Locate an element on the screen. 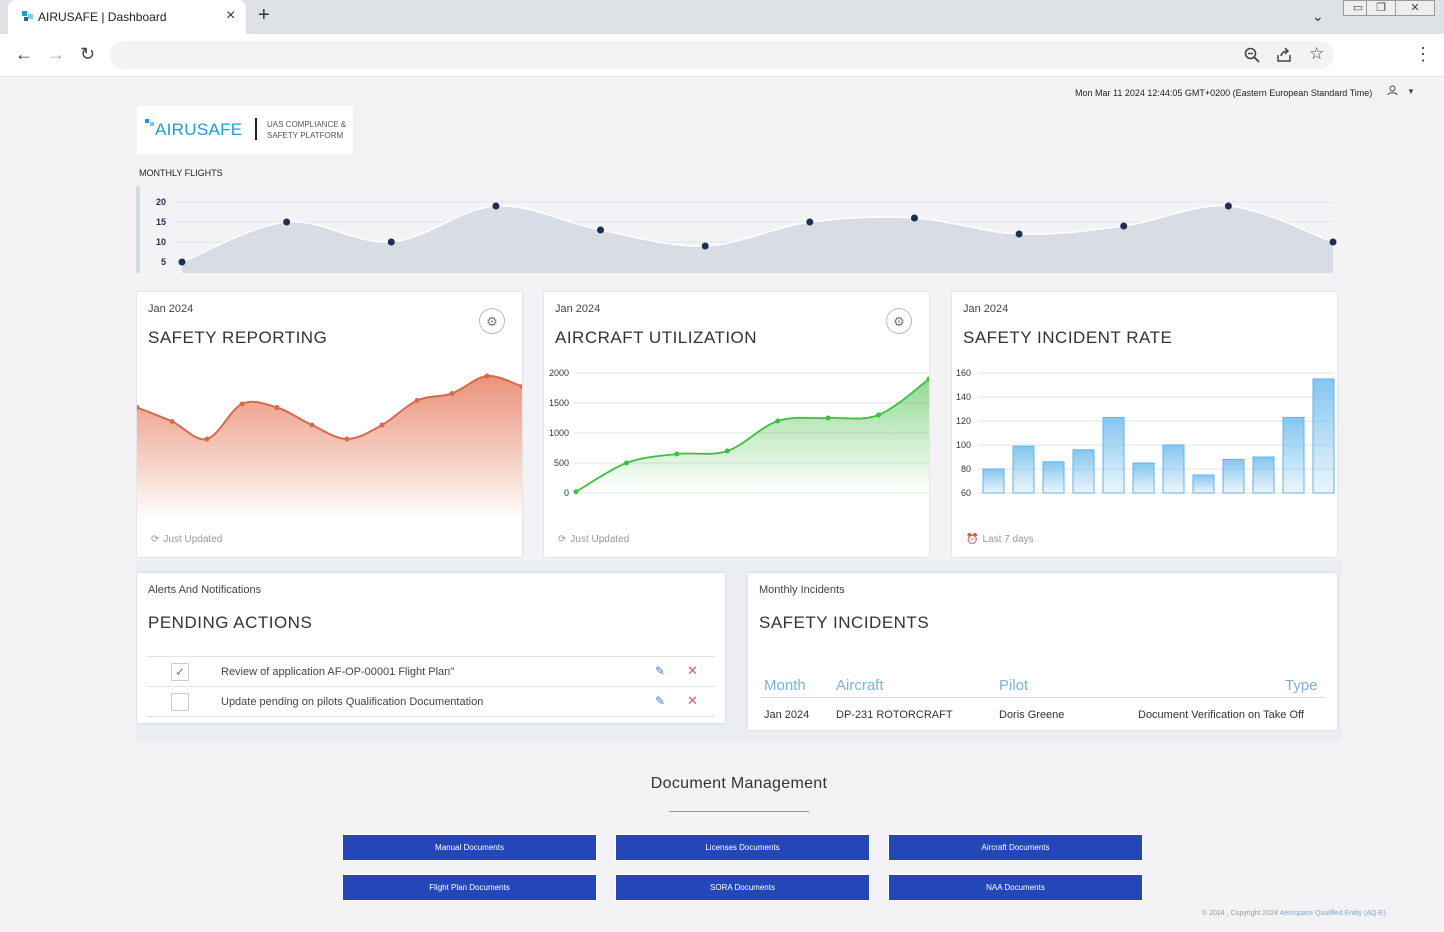 The width and height of the screenshot is (1444, 932). title-underline is located at coordinates (739, 811).